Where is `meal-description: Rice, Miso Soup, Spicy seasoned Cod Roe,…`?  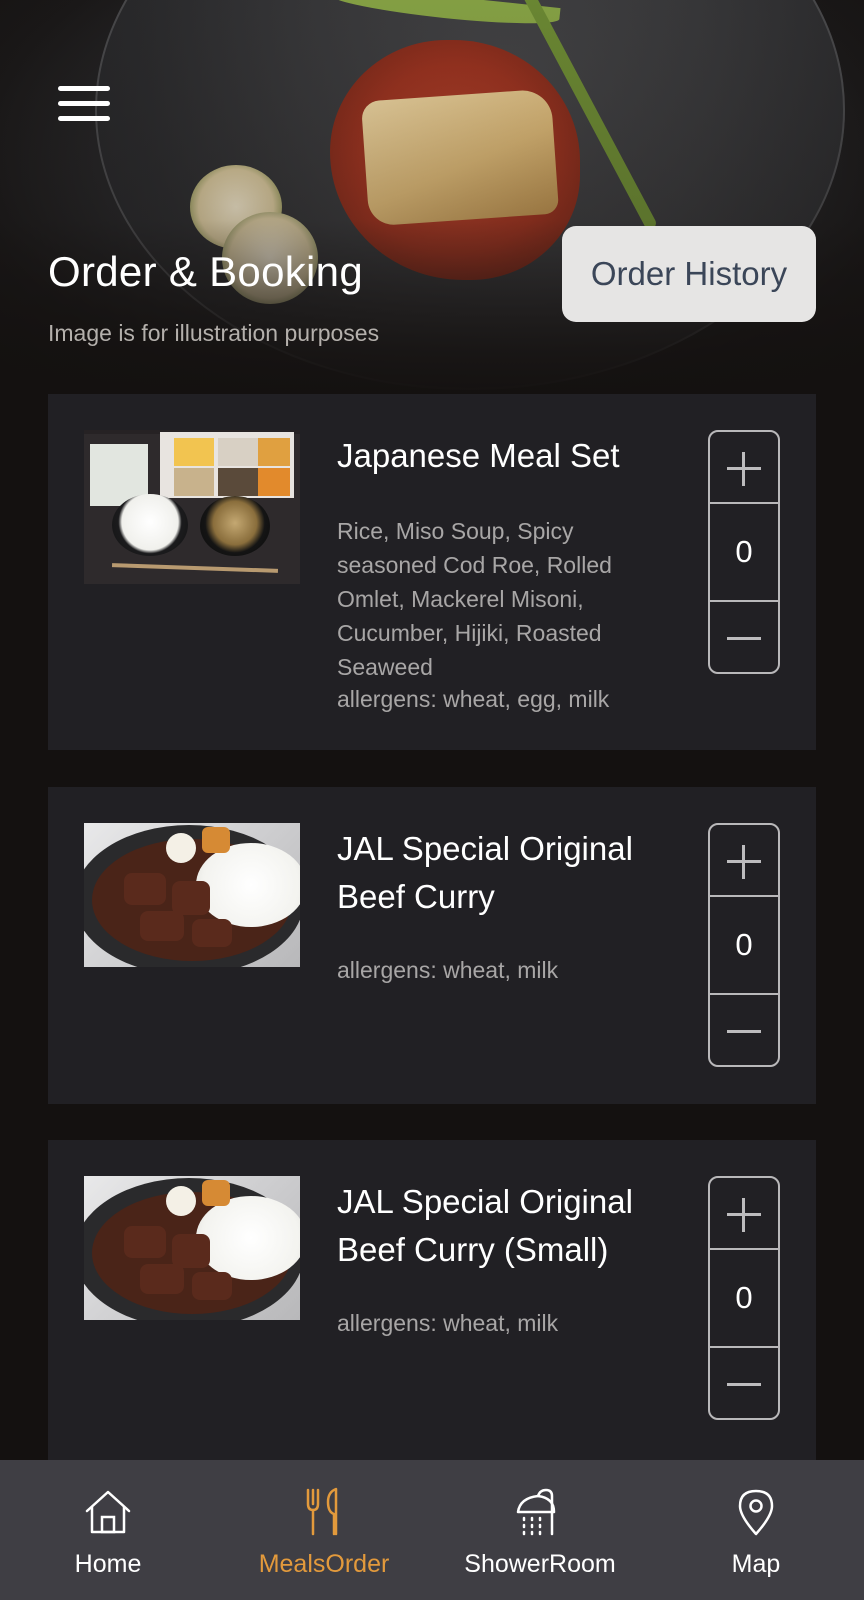
meal-description: Rice, Miso Soup, Spicy seasoned Cod Roe,… is located at coordinates (474, 599).